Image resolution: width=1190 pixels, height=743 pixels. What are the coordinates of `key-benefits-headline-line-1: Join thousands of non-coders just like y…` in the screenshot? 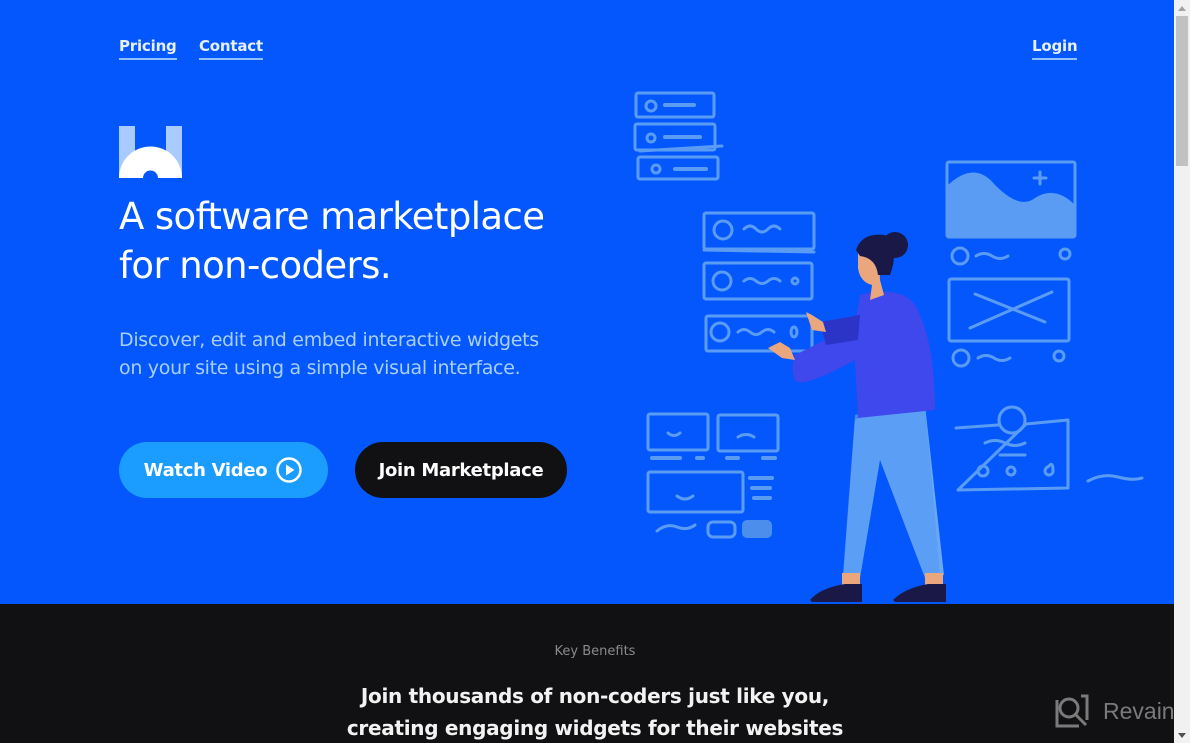 It's located at (595, 696).